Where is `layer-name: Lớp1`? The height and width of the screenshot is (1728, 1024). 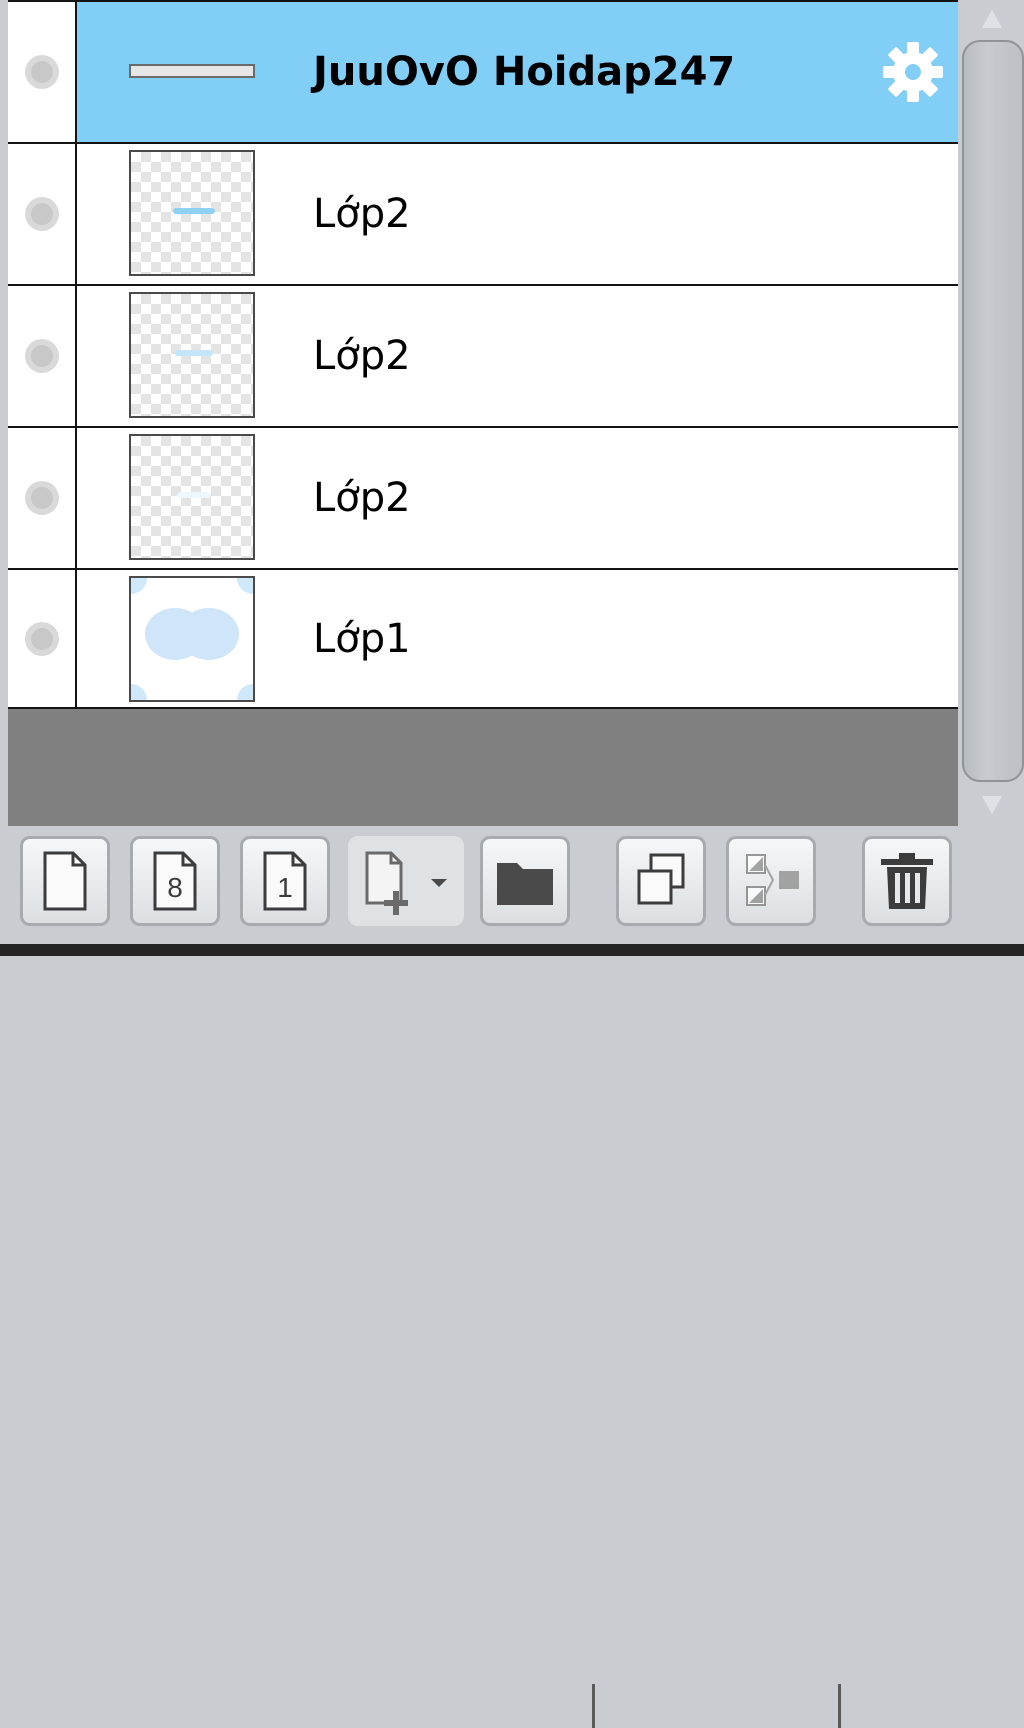
layer-name: Lớp1 is located at coordinates (362, 638).